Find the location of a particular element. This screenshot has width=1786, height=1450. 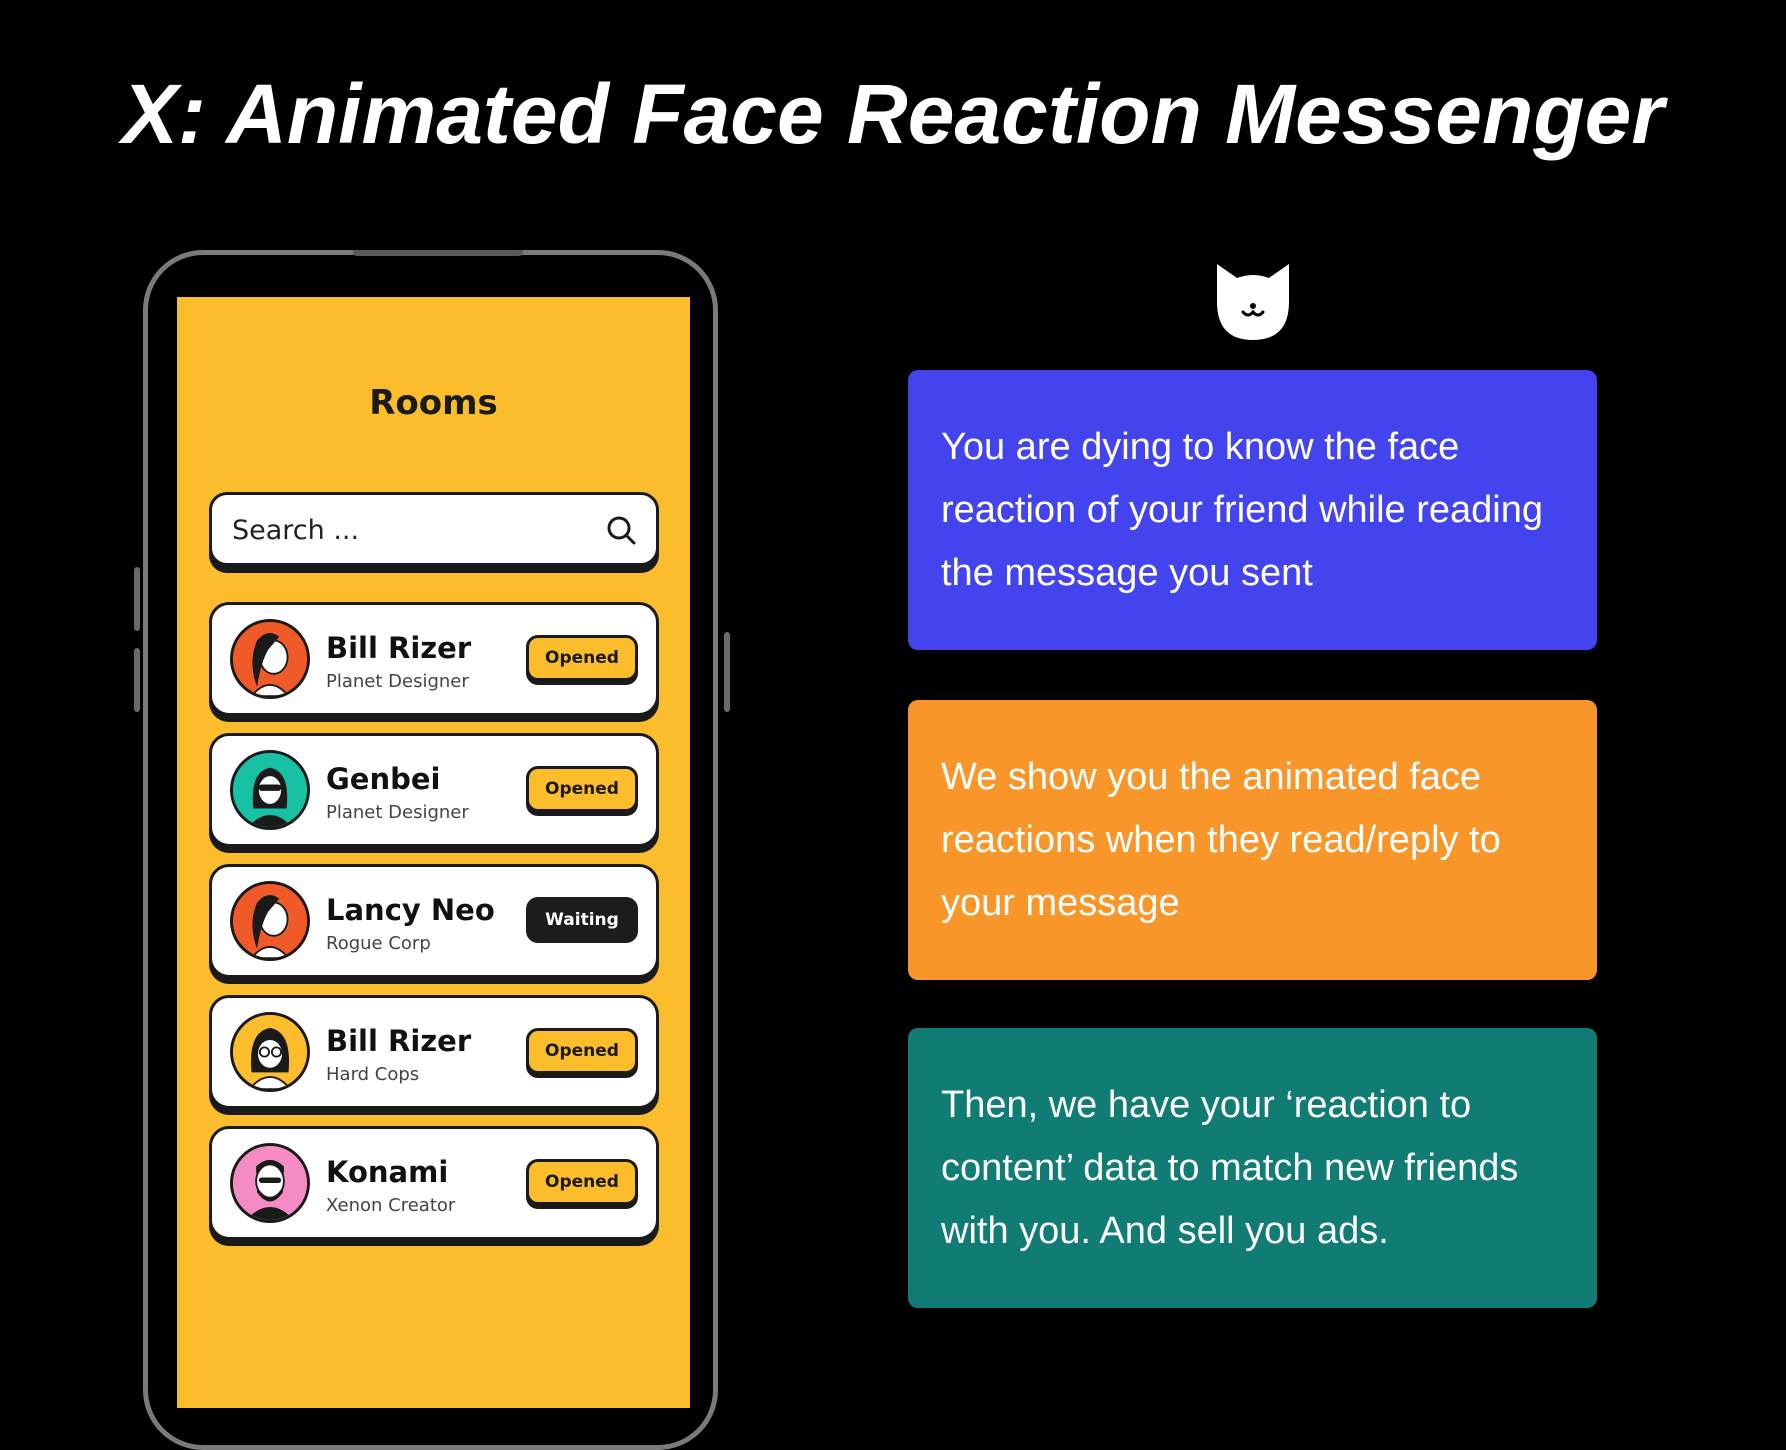

room-item: Bill Rizer Planet Designer Opened is located at coordinates (434, 659).